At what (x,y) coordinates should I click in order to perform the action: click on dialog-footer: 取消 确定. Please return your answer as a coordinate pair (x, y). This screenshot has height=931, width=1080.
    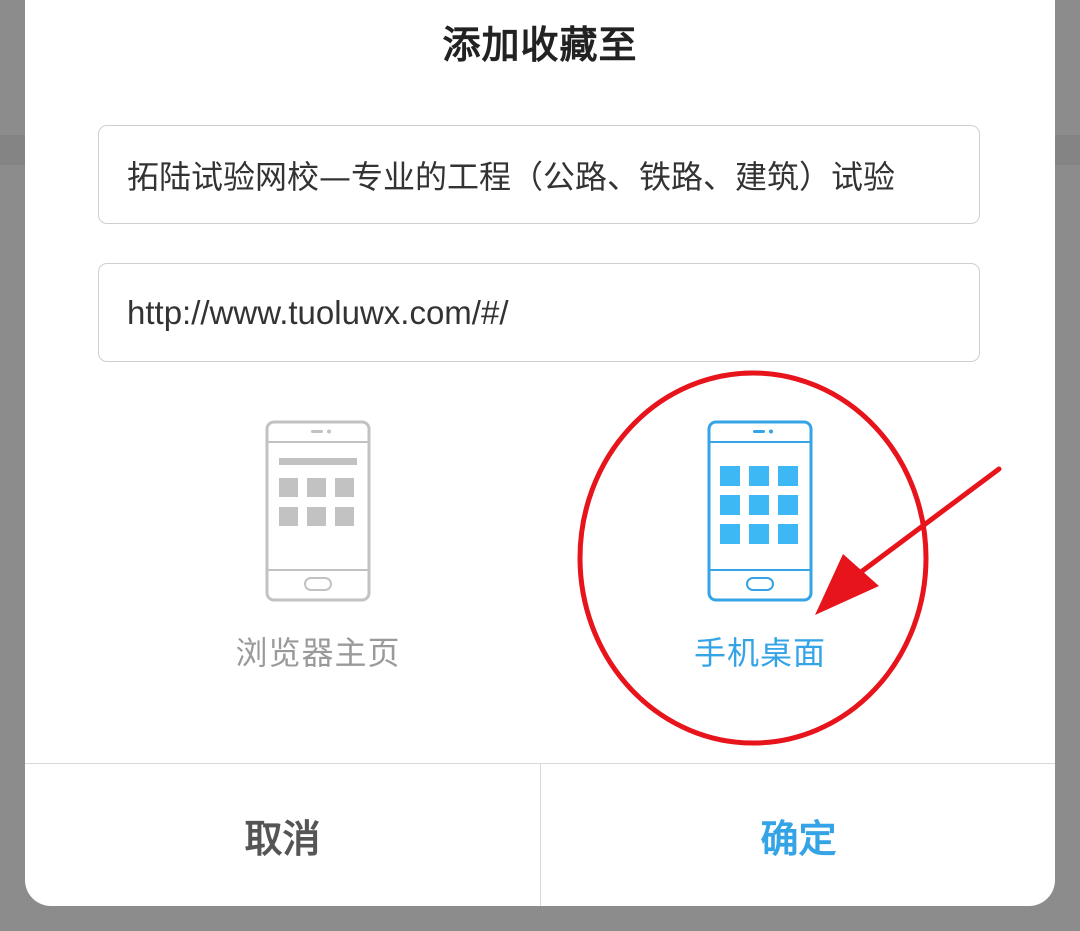
    Looking at the image, I should click on (540, 834).